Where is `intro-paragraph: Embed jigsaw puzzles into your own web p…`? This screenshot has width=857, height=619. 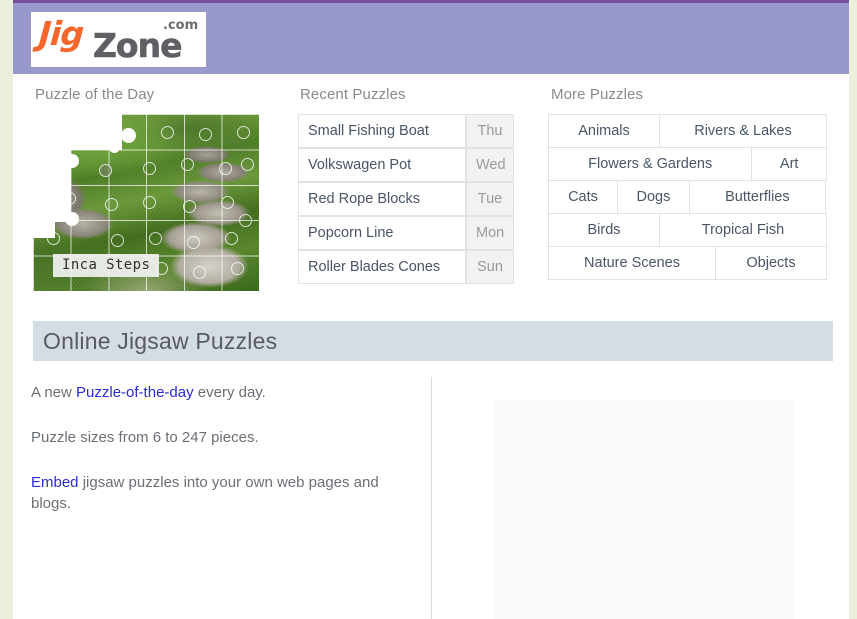
intro-paragraph: Embed jigsaw puzzles into your own web p… is located at coordinates (223, 493).